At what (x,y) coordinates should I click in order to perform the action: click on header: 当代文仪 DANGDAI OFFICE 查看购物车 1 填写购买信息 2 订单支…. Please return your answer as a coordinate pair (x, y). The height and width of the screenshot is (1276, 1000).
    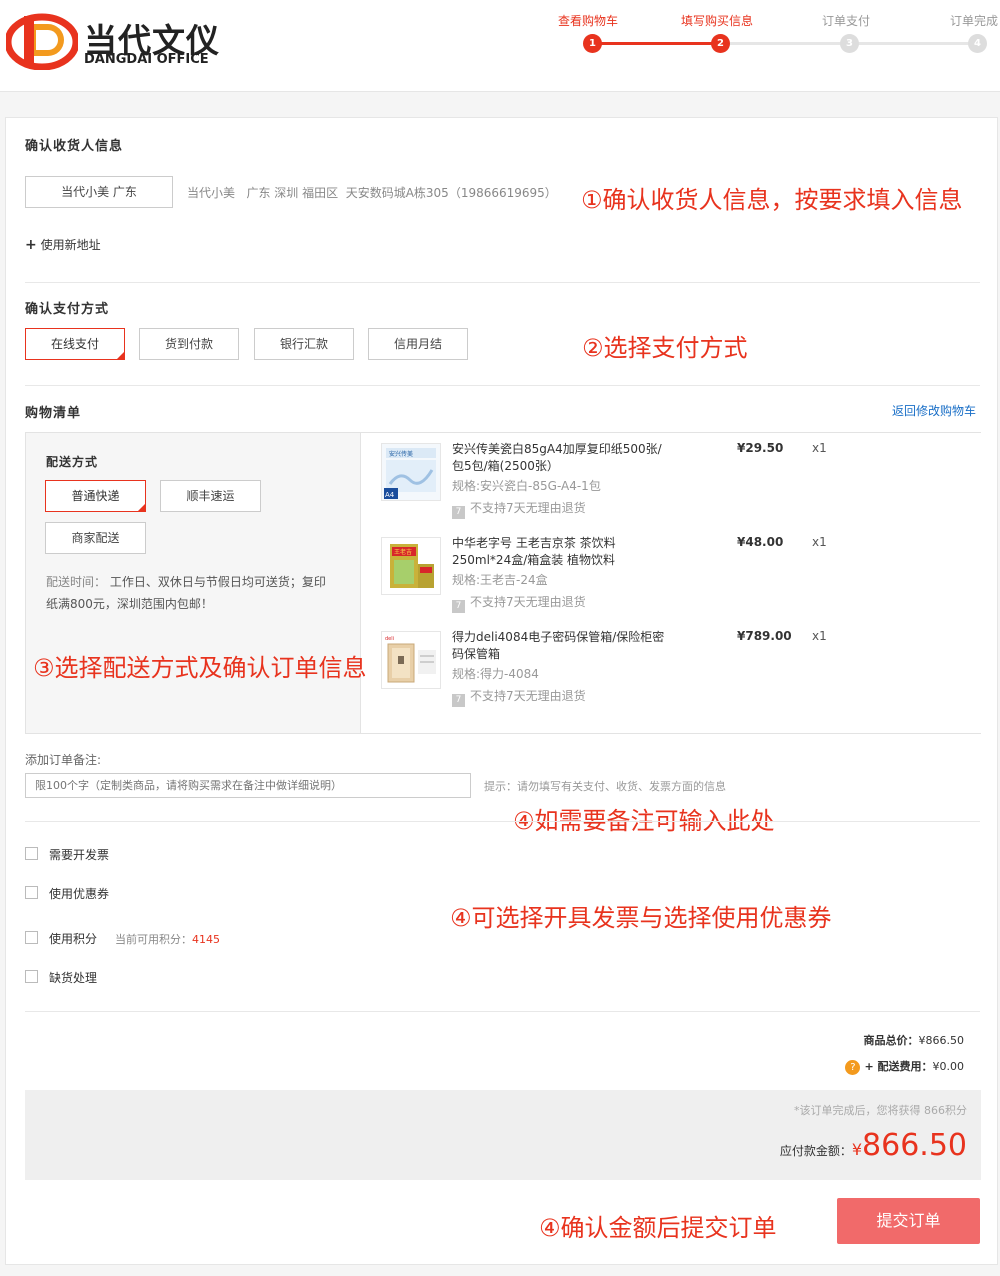
    Looking at the image, I should click on (500, 46).